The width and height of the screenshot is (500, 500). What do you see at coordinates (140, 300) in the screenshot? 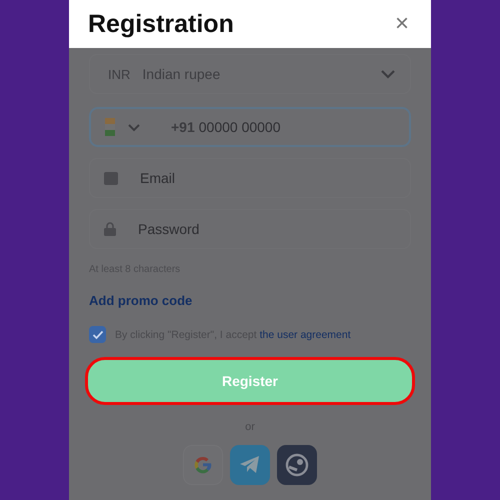
I see `promo-code-link: Add promo code` at bounding box center [140, 300].